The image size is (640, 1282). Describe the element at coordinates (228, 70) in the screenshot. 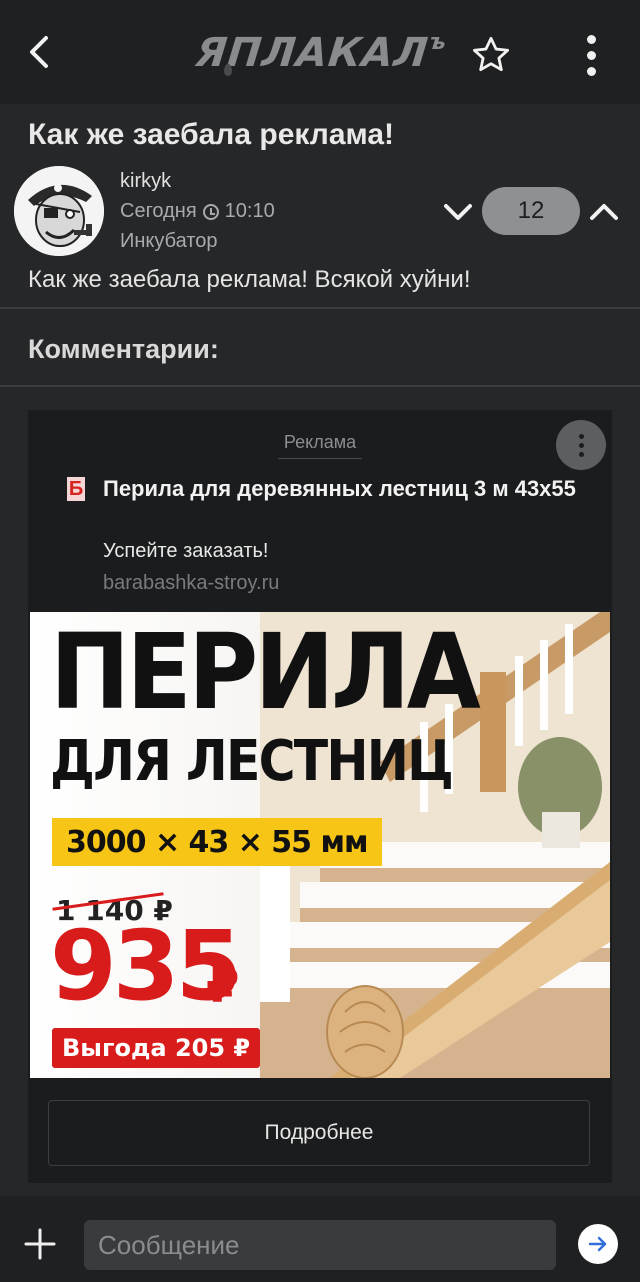

I see `logo-tear-drop` at that location.